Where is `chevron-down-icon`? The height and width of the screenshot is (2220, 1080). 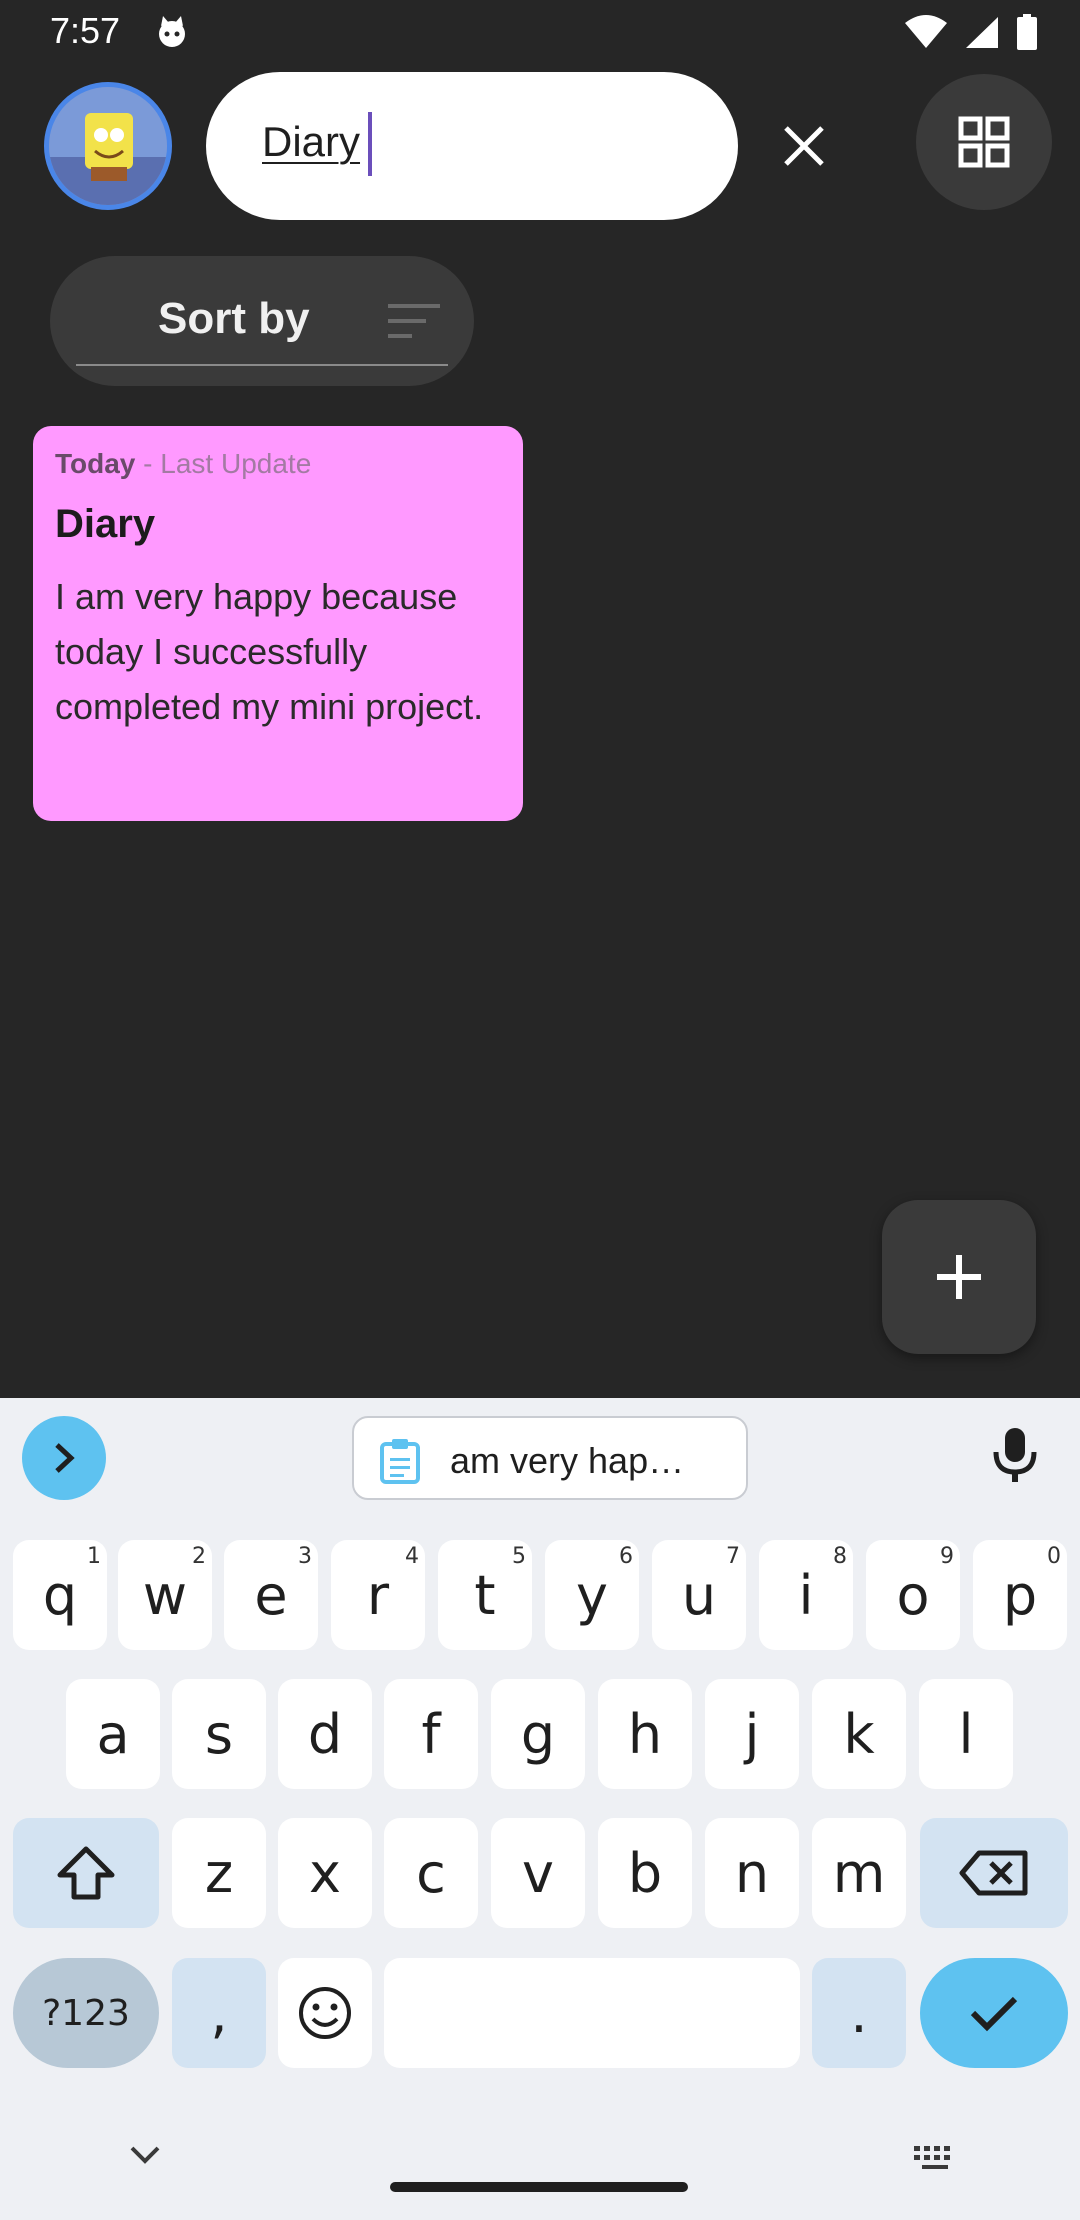 chevron-down-icon is located at coordinates (145, 2155).